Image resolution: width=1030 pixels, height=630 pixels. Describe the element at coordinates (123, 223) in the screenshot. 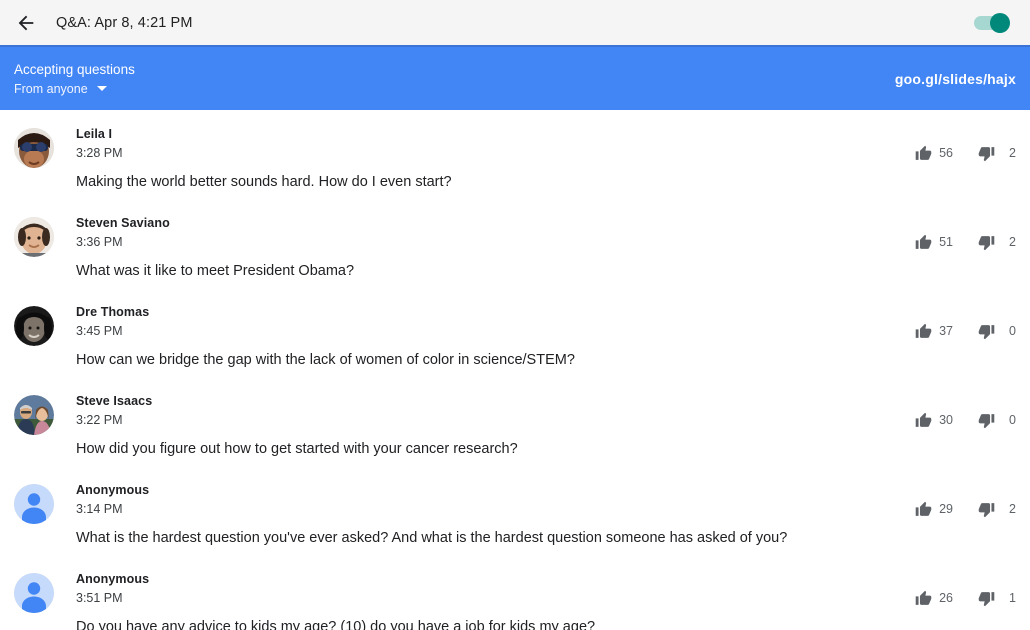

I see `author-name: Steven Saviano` at that location.